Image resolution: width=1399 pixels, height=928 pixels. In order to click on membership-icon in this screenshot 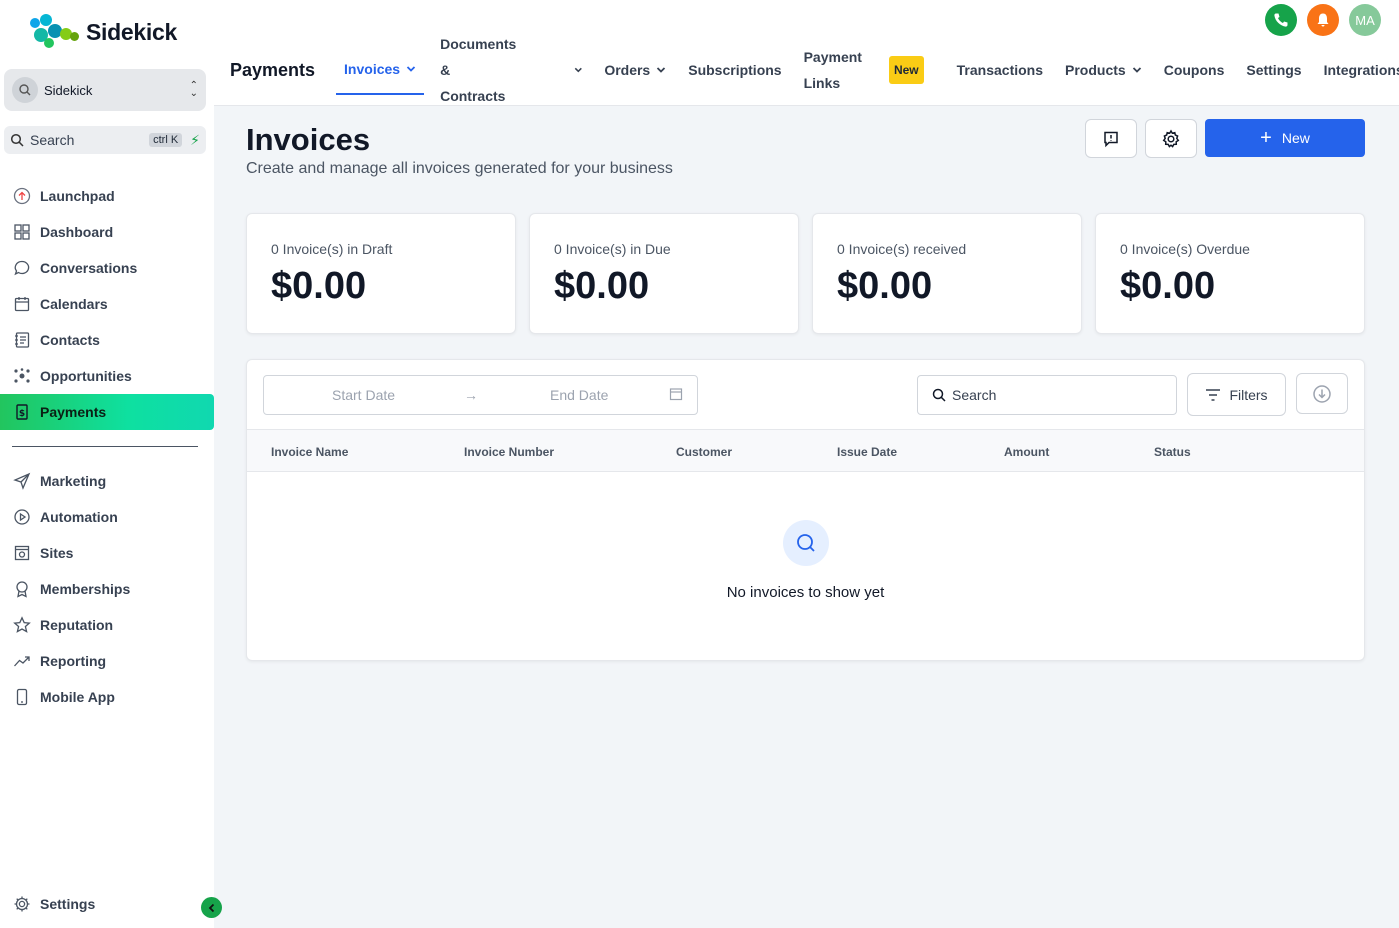, I will do `click(22, 589)`.